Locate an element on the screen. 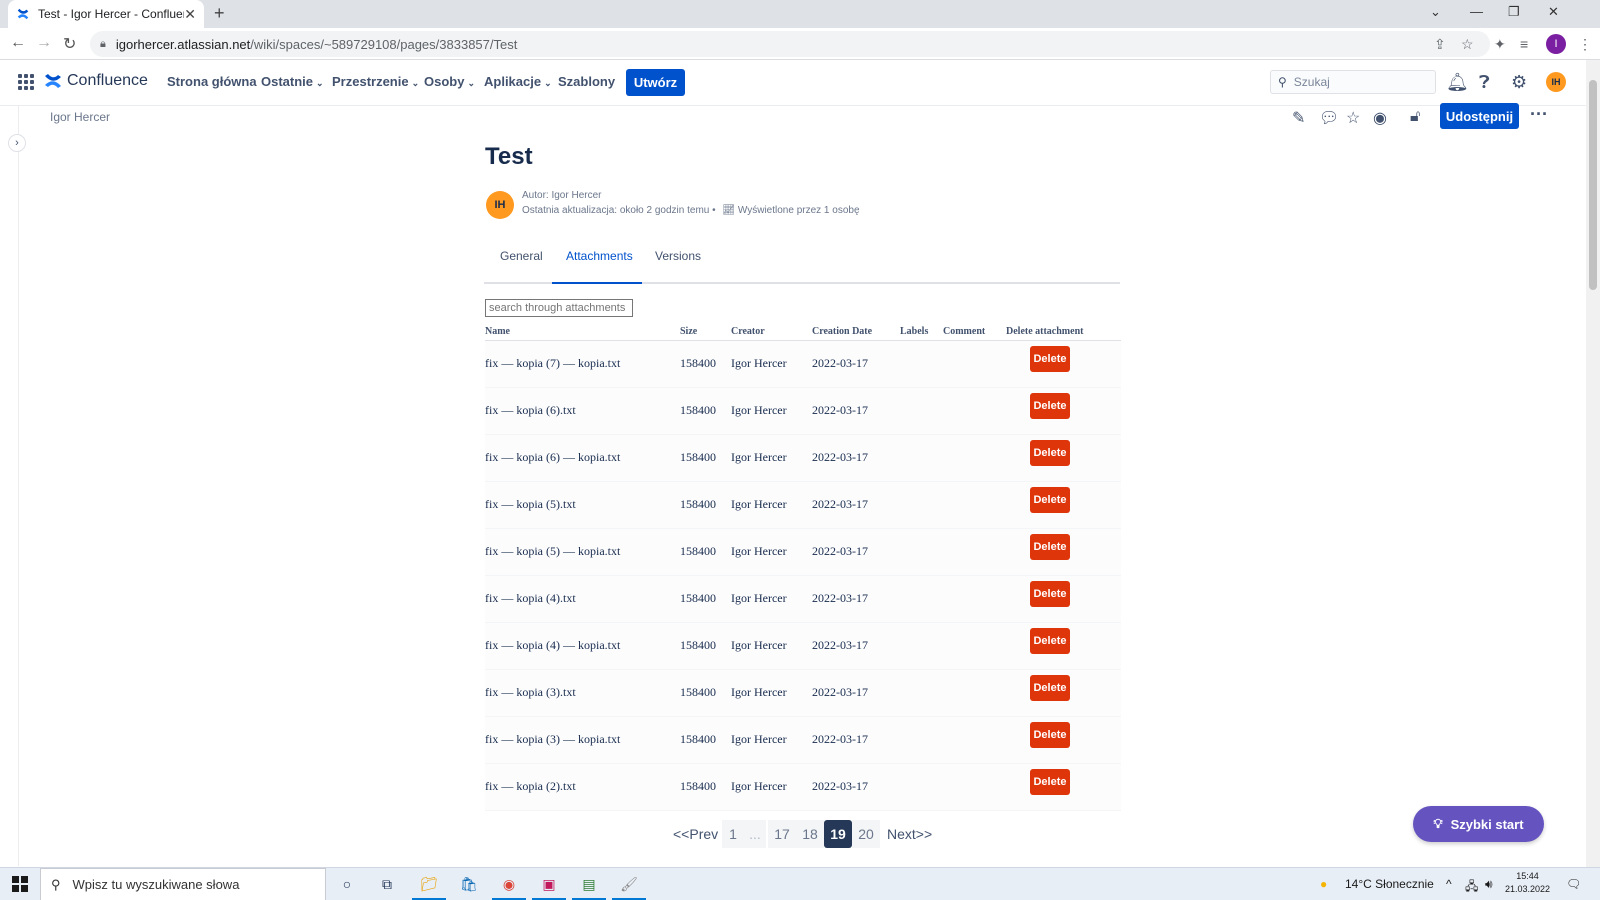 The height and width of the screenshot is (900, 1600). menu-templates: Szablony is located at coordinates (586, 81).